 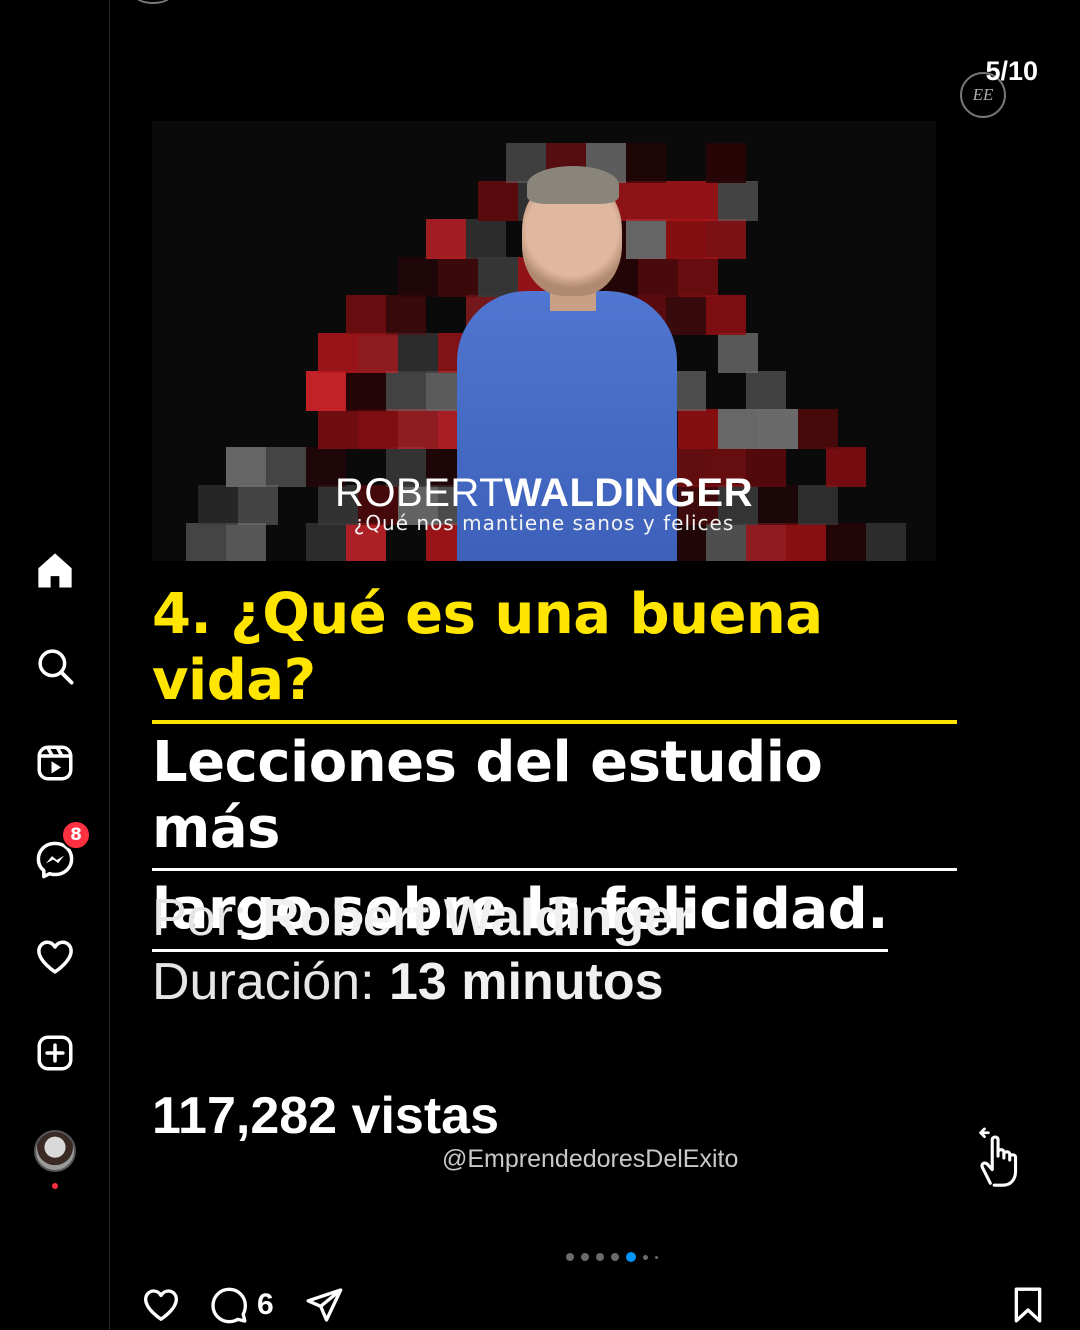 What do you see at coordinates (254, 1305) in the screenshot?
I see `post-actions: 6` at bounding box center [254, 1305].